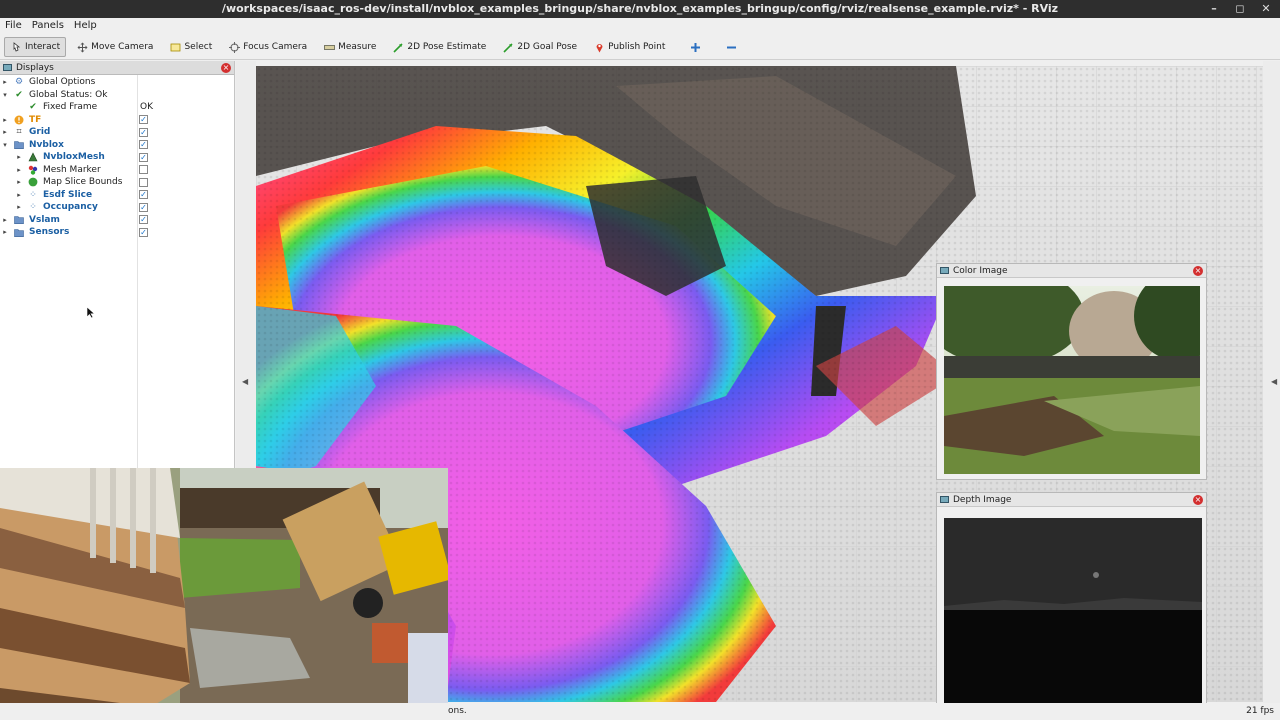 This screenshot has height=720, width=1280. Describe the element at coordinates (117, 207) in the screenshot. I see `display-row-occupancy: ▸ ⁘ Occupancy ✓` at that location.